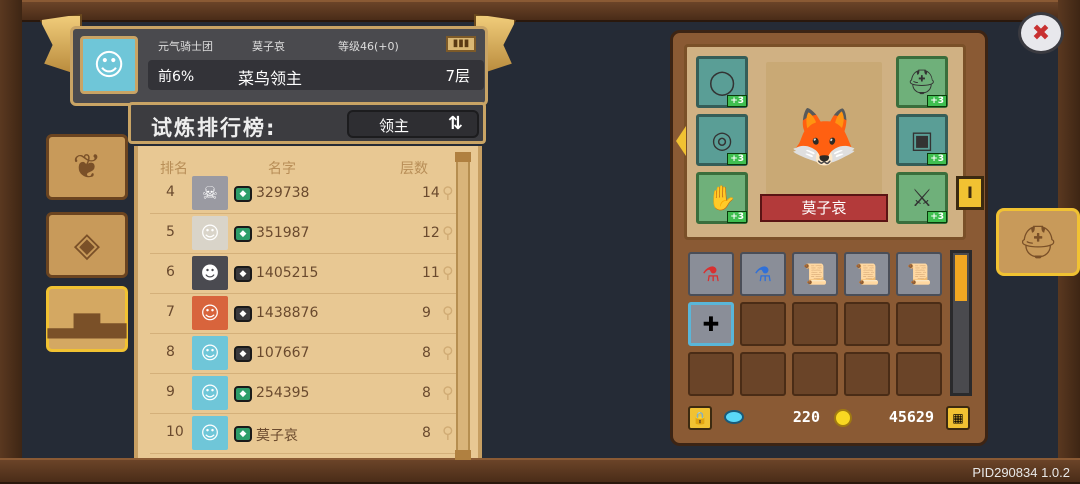 Image resolution: width=1080 pixels, height=484 pixels. I want to click on tab-leaderboard: ▂▅▃, so click(87, 319).